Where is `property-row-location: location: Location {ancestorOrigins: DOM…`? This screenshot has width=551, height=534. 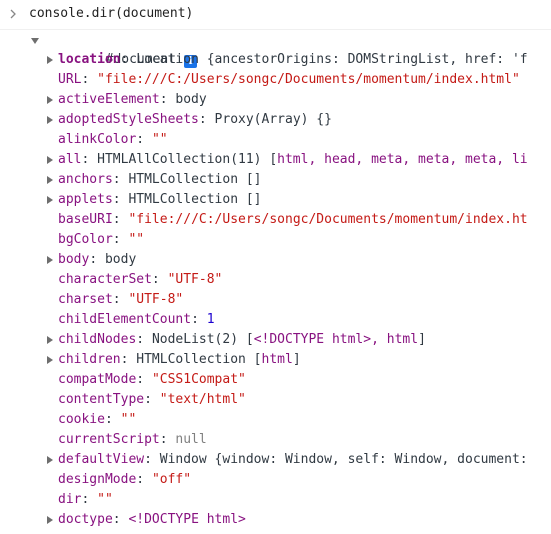
property-row-location: location: Location {ancestorOrigins: DOM… is located at coordinates (275, 60).